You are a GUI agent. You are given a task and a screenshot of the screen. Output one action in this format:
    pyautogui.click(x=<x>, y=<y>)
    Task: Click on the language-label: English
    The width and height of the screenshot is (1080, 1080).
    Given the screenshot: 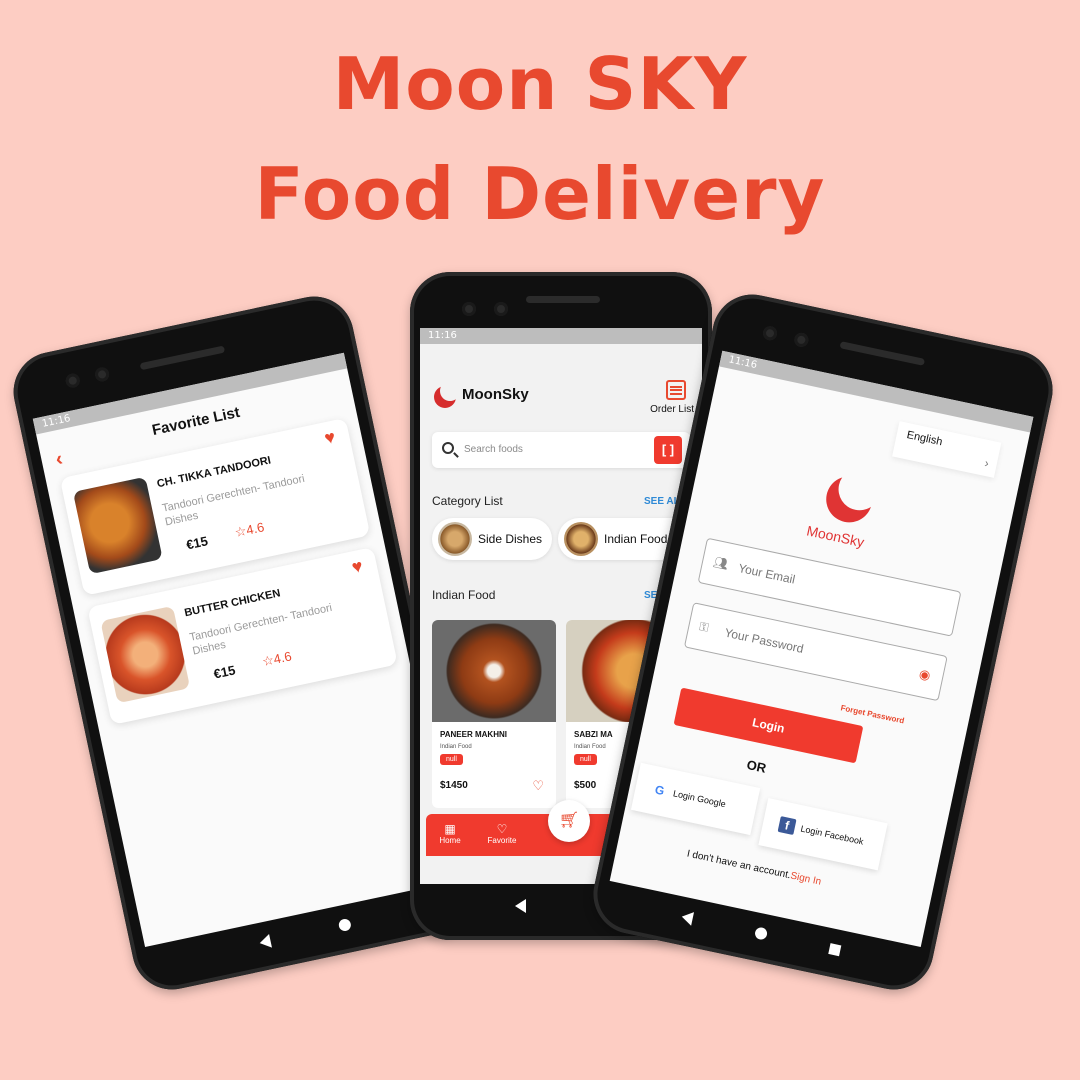 What is the action you would take?
    pyautogui.click(x=924, y=439)
    